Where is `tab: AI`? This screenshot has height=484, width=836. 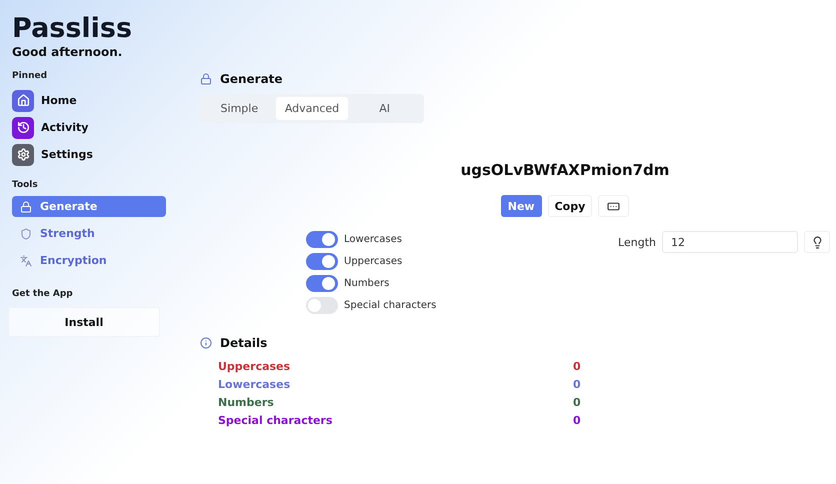
tab: AI is located at coordinates (385, 108).